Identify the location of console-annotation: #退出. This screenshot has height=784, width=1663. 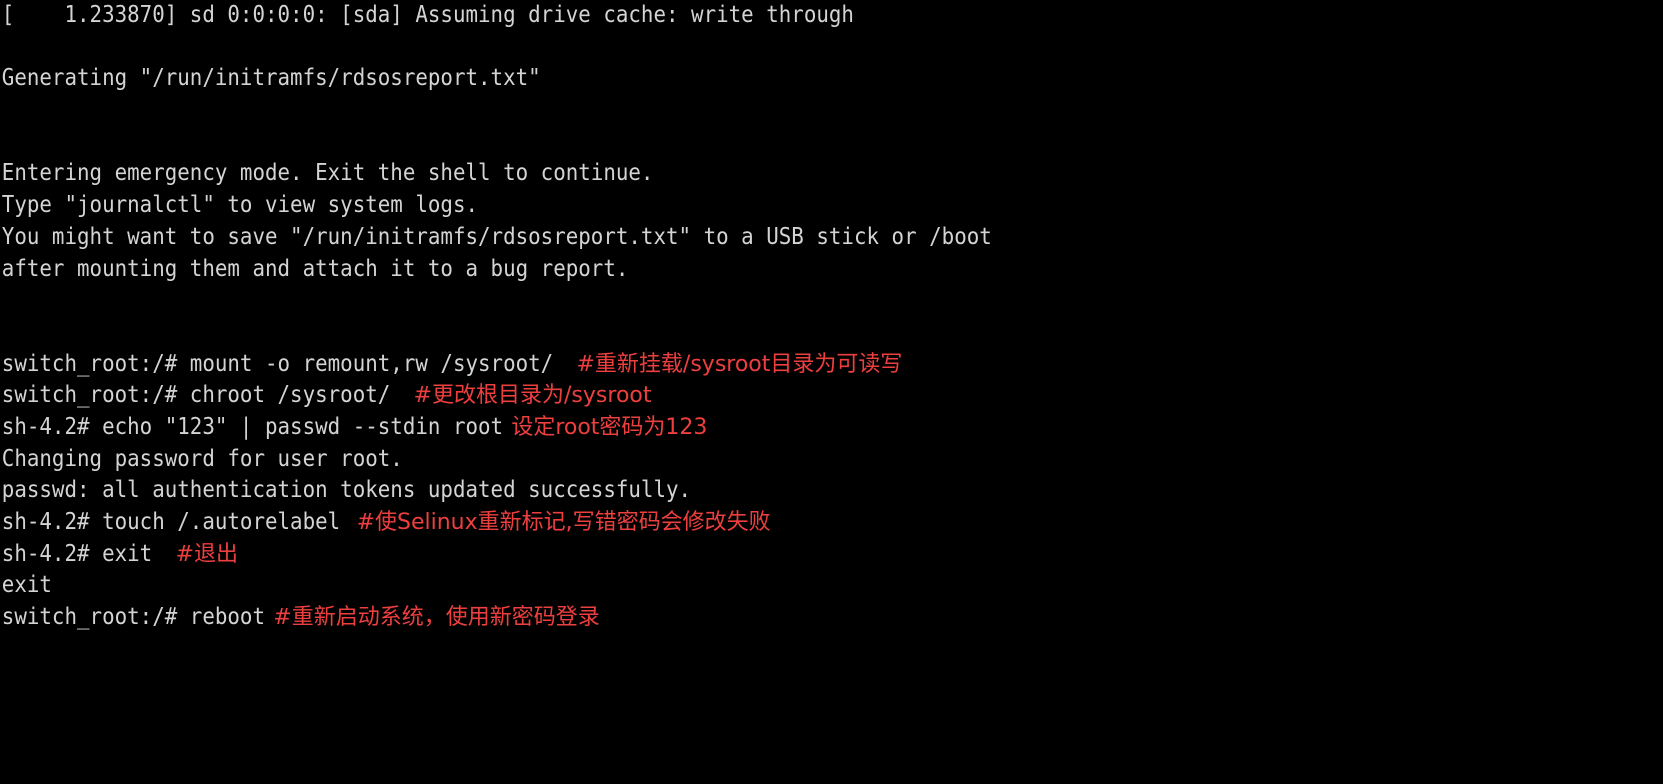
(207, 554).